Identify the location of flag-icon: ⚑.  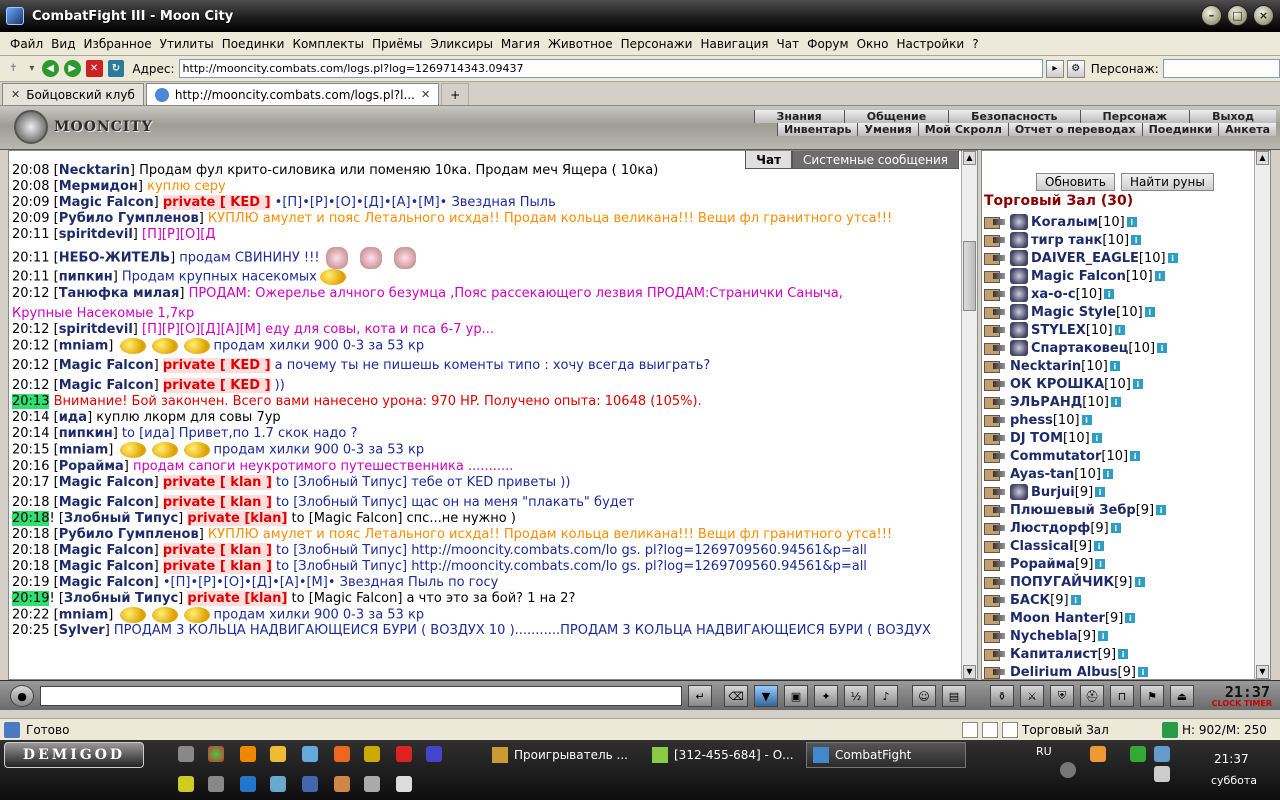
(1152, 696).